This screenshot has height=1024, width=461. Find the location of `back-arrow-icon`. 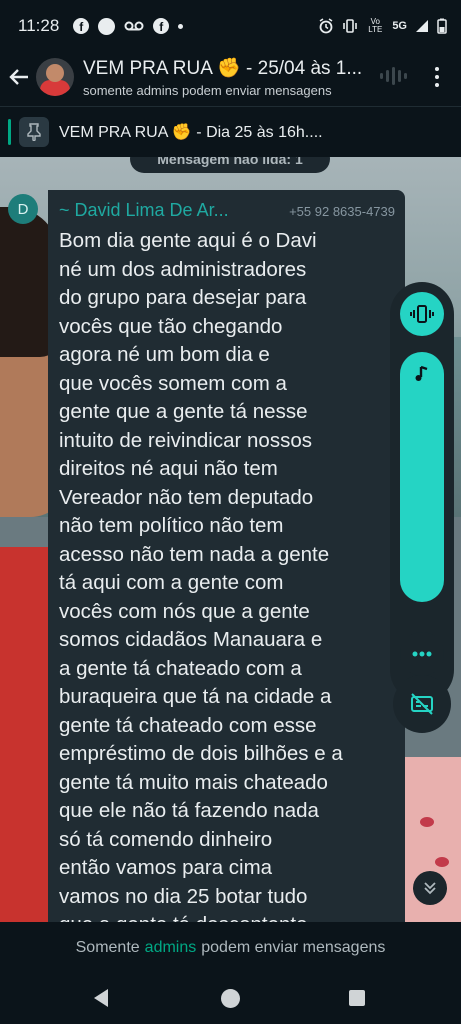

back-arrow-icon is located at coordinates (18, 77).